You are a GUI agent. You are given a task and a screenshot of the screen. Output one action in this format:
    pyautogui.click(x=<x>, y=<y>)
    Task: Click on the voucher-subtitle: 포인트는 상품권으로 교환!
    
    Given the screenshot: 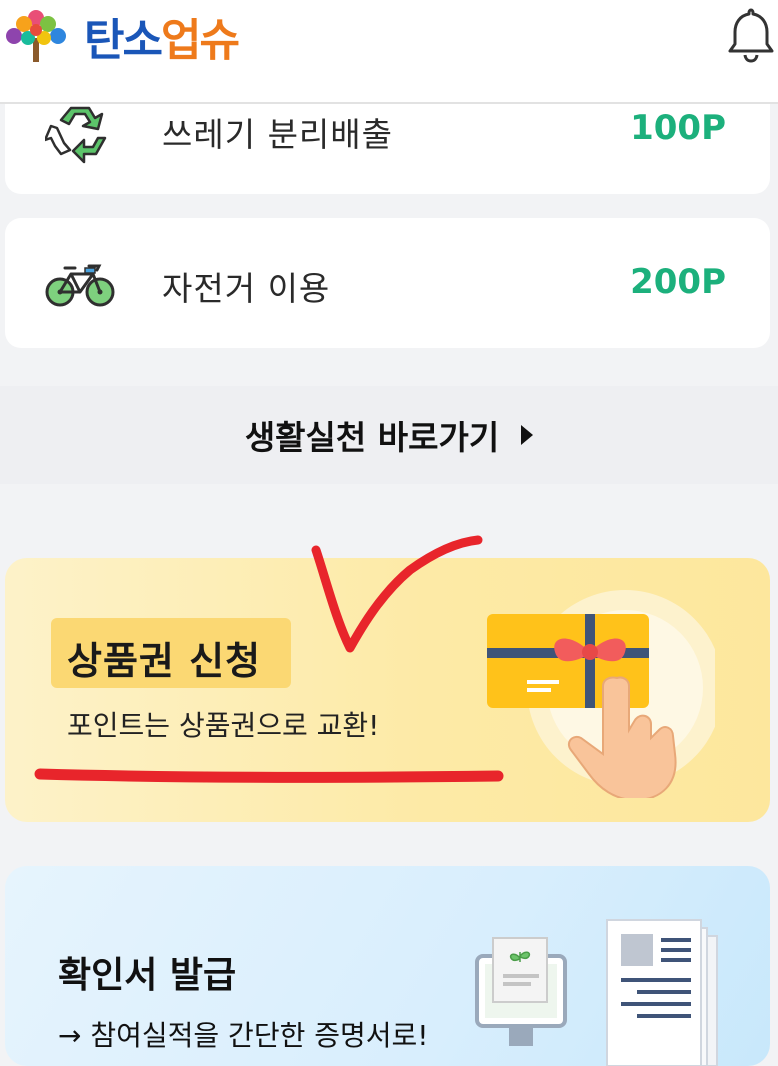 What is the action you would take?
    pyautogui.click(x=223, y=725)
    